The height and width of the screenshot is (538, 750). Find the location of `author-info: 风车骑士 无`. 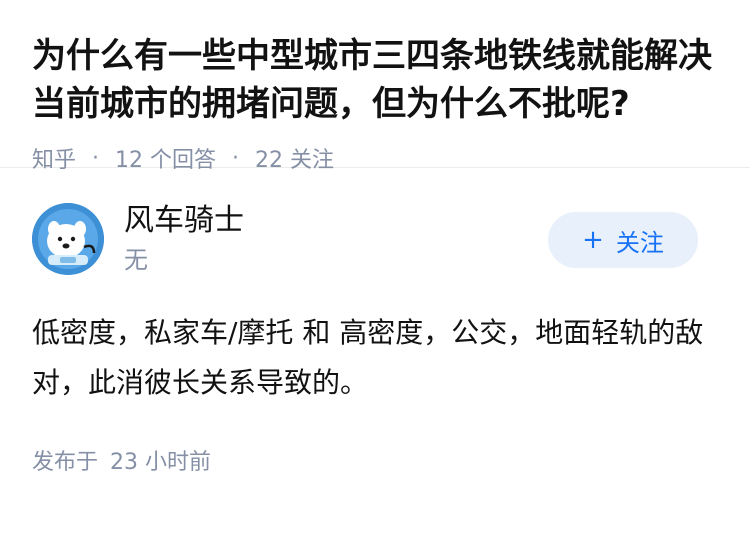

author-info: 风车骑士 无 is located at coordinates (184, 239).